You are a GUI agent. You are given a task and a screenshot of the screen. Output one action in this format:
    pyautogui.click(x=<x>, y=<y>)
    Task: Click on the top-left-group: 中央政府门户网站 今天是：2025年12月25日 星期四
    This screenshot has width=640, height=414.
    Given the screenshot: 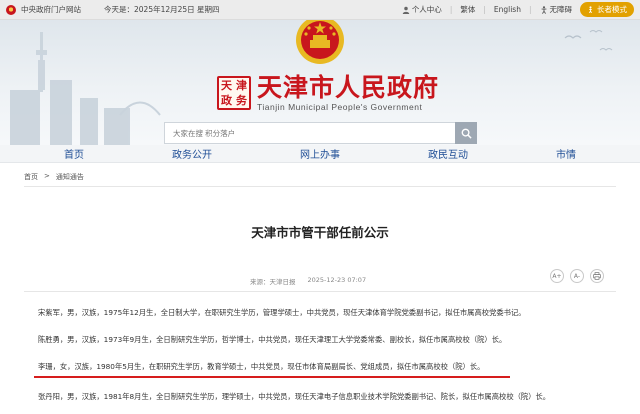 What is the action you would take?
    pyautogui.click(x=113, y=9)
    